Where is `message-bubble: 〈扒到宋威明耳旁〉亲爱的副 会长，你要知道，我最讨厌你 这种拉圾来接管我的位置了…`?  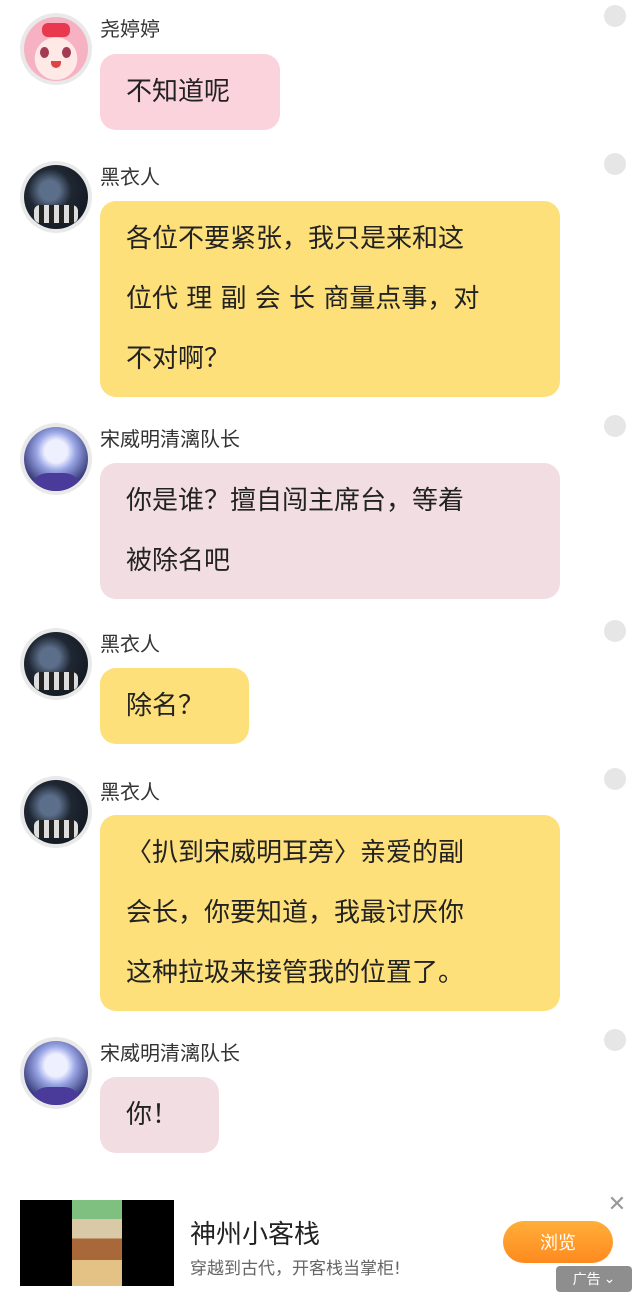 message-bubble: 〈扒到宋威明耳旁〉亲爱的副 会长，你要知道，我最讨厌你 这种拉圾来接管我的位置了… is located at coordinates (330, 913).